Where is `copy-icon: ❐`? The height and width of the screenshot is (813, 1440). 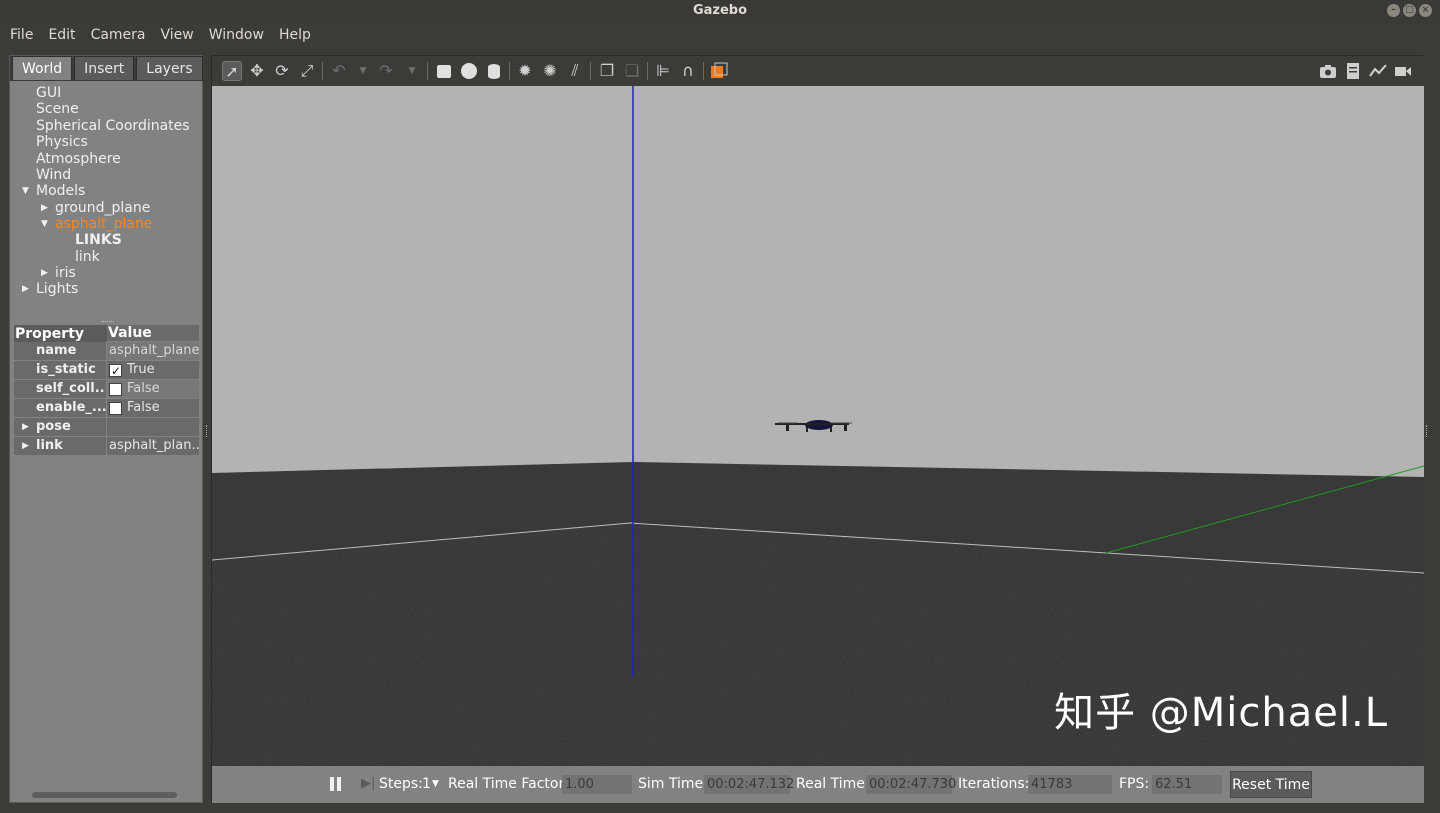 copy-icon: ❐ is located at coordinates (607, 71).